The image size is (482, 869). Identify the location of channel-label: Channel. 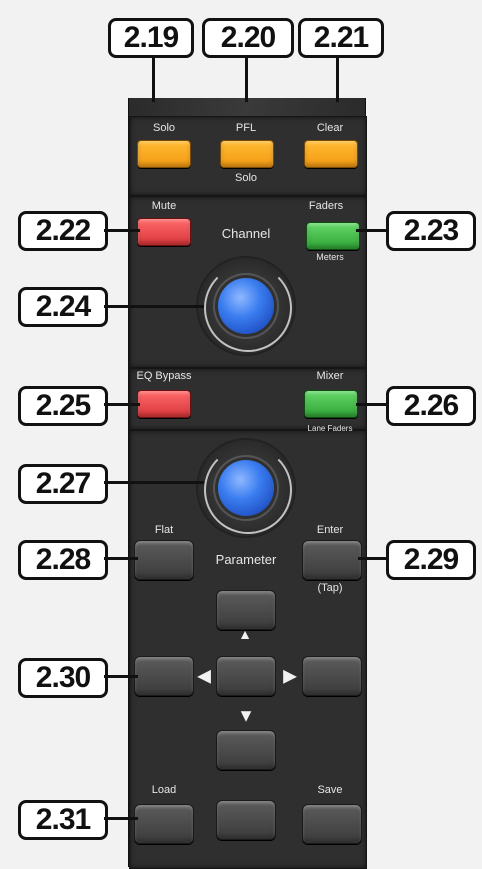
(246, 233).